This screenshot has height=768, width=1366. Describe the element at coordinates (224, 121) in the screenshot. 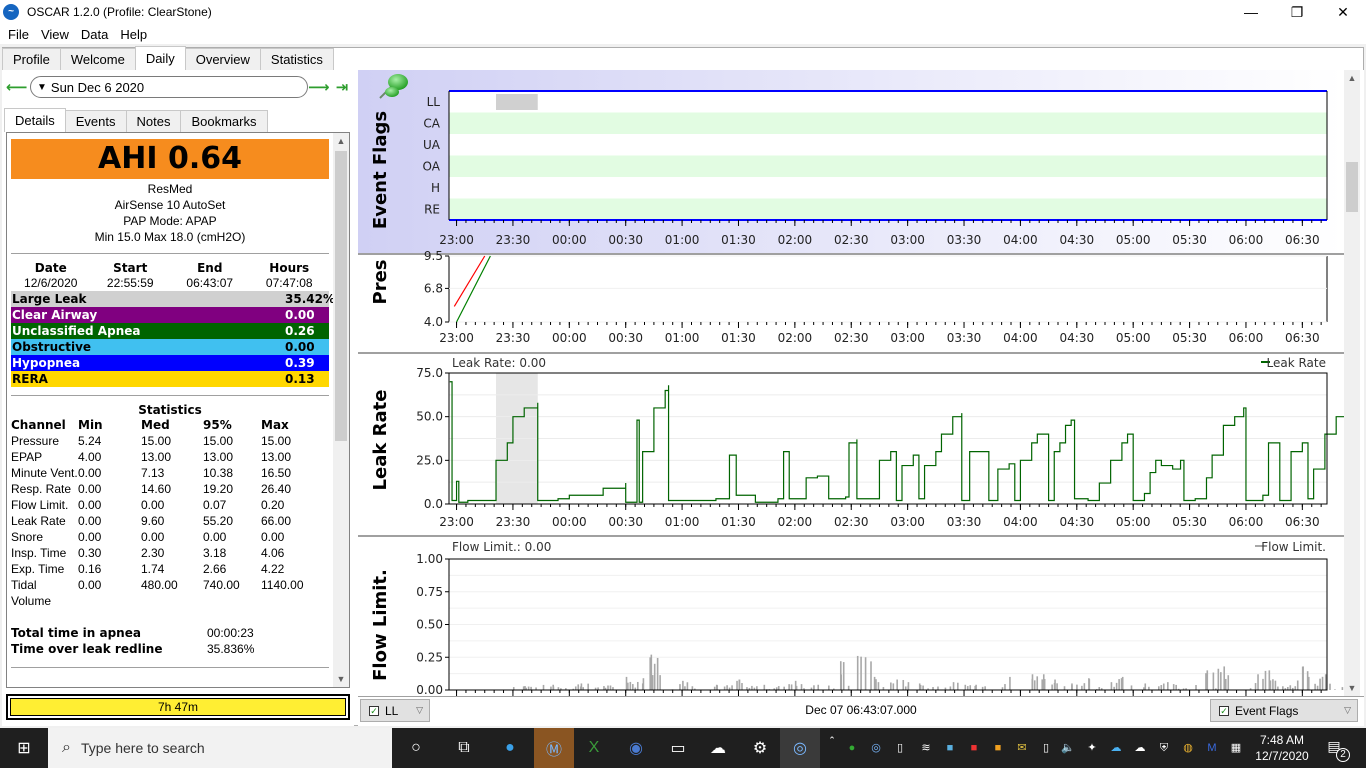

I see `subtab-bookmarks: Bookmarks` at that location.